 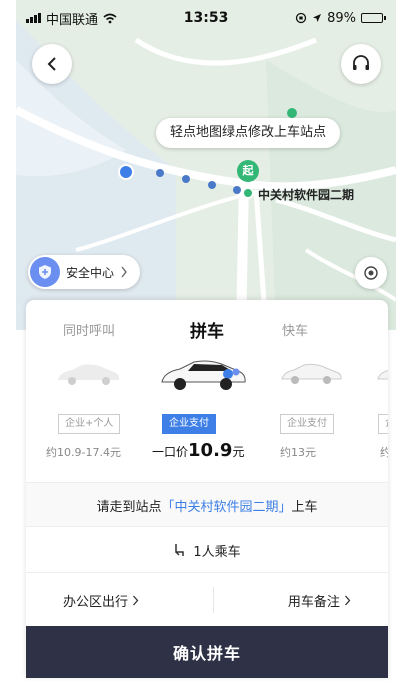 What do you see at coordinates (295, 332) in the screenshot?
I see `tab-express: 快车` at bounding box center [295, 332].